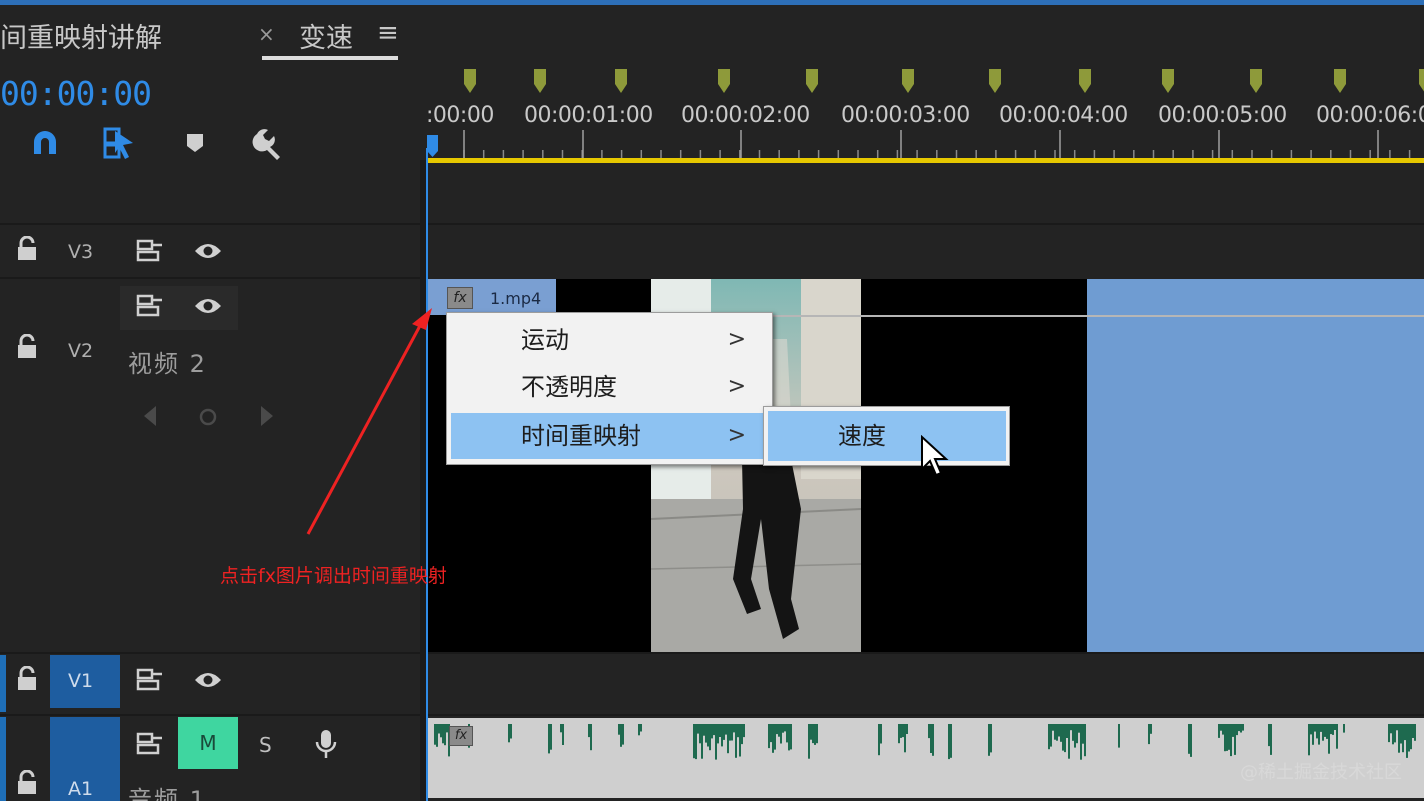 This screenshot has height=801, width=1424. Describe the element at coordinates (150, 418) in the screenshot. I see `prev-keyframe-icon` at that location.